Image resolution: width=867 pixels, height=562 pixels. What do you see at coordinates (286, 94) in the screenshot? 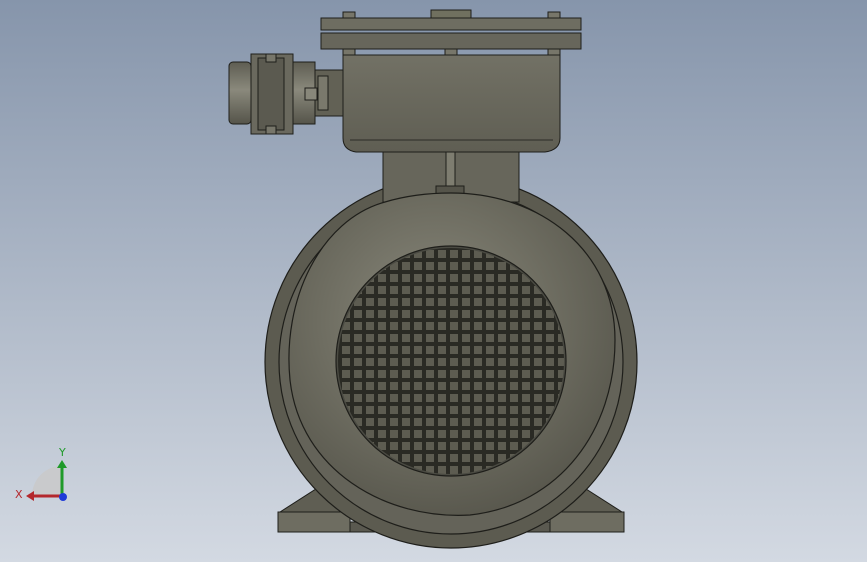
I see `cable-gland` at bounding box center [286, 94].